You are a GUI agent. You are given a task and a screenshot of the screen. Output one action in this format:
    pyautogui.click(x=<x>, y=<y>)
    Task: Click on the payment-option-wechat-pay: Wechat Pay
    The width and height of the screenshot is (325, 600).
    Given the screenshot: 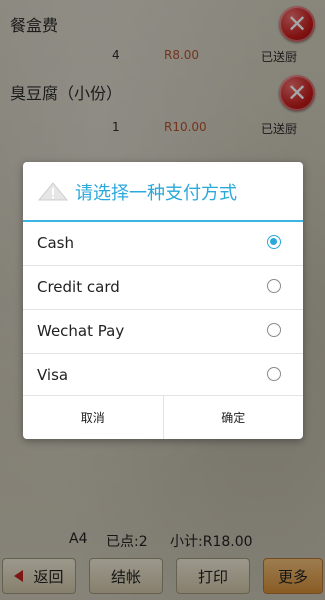 What is the action you would take?
    pyautogui.click(x=163, y=332)
    